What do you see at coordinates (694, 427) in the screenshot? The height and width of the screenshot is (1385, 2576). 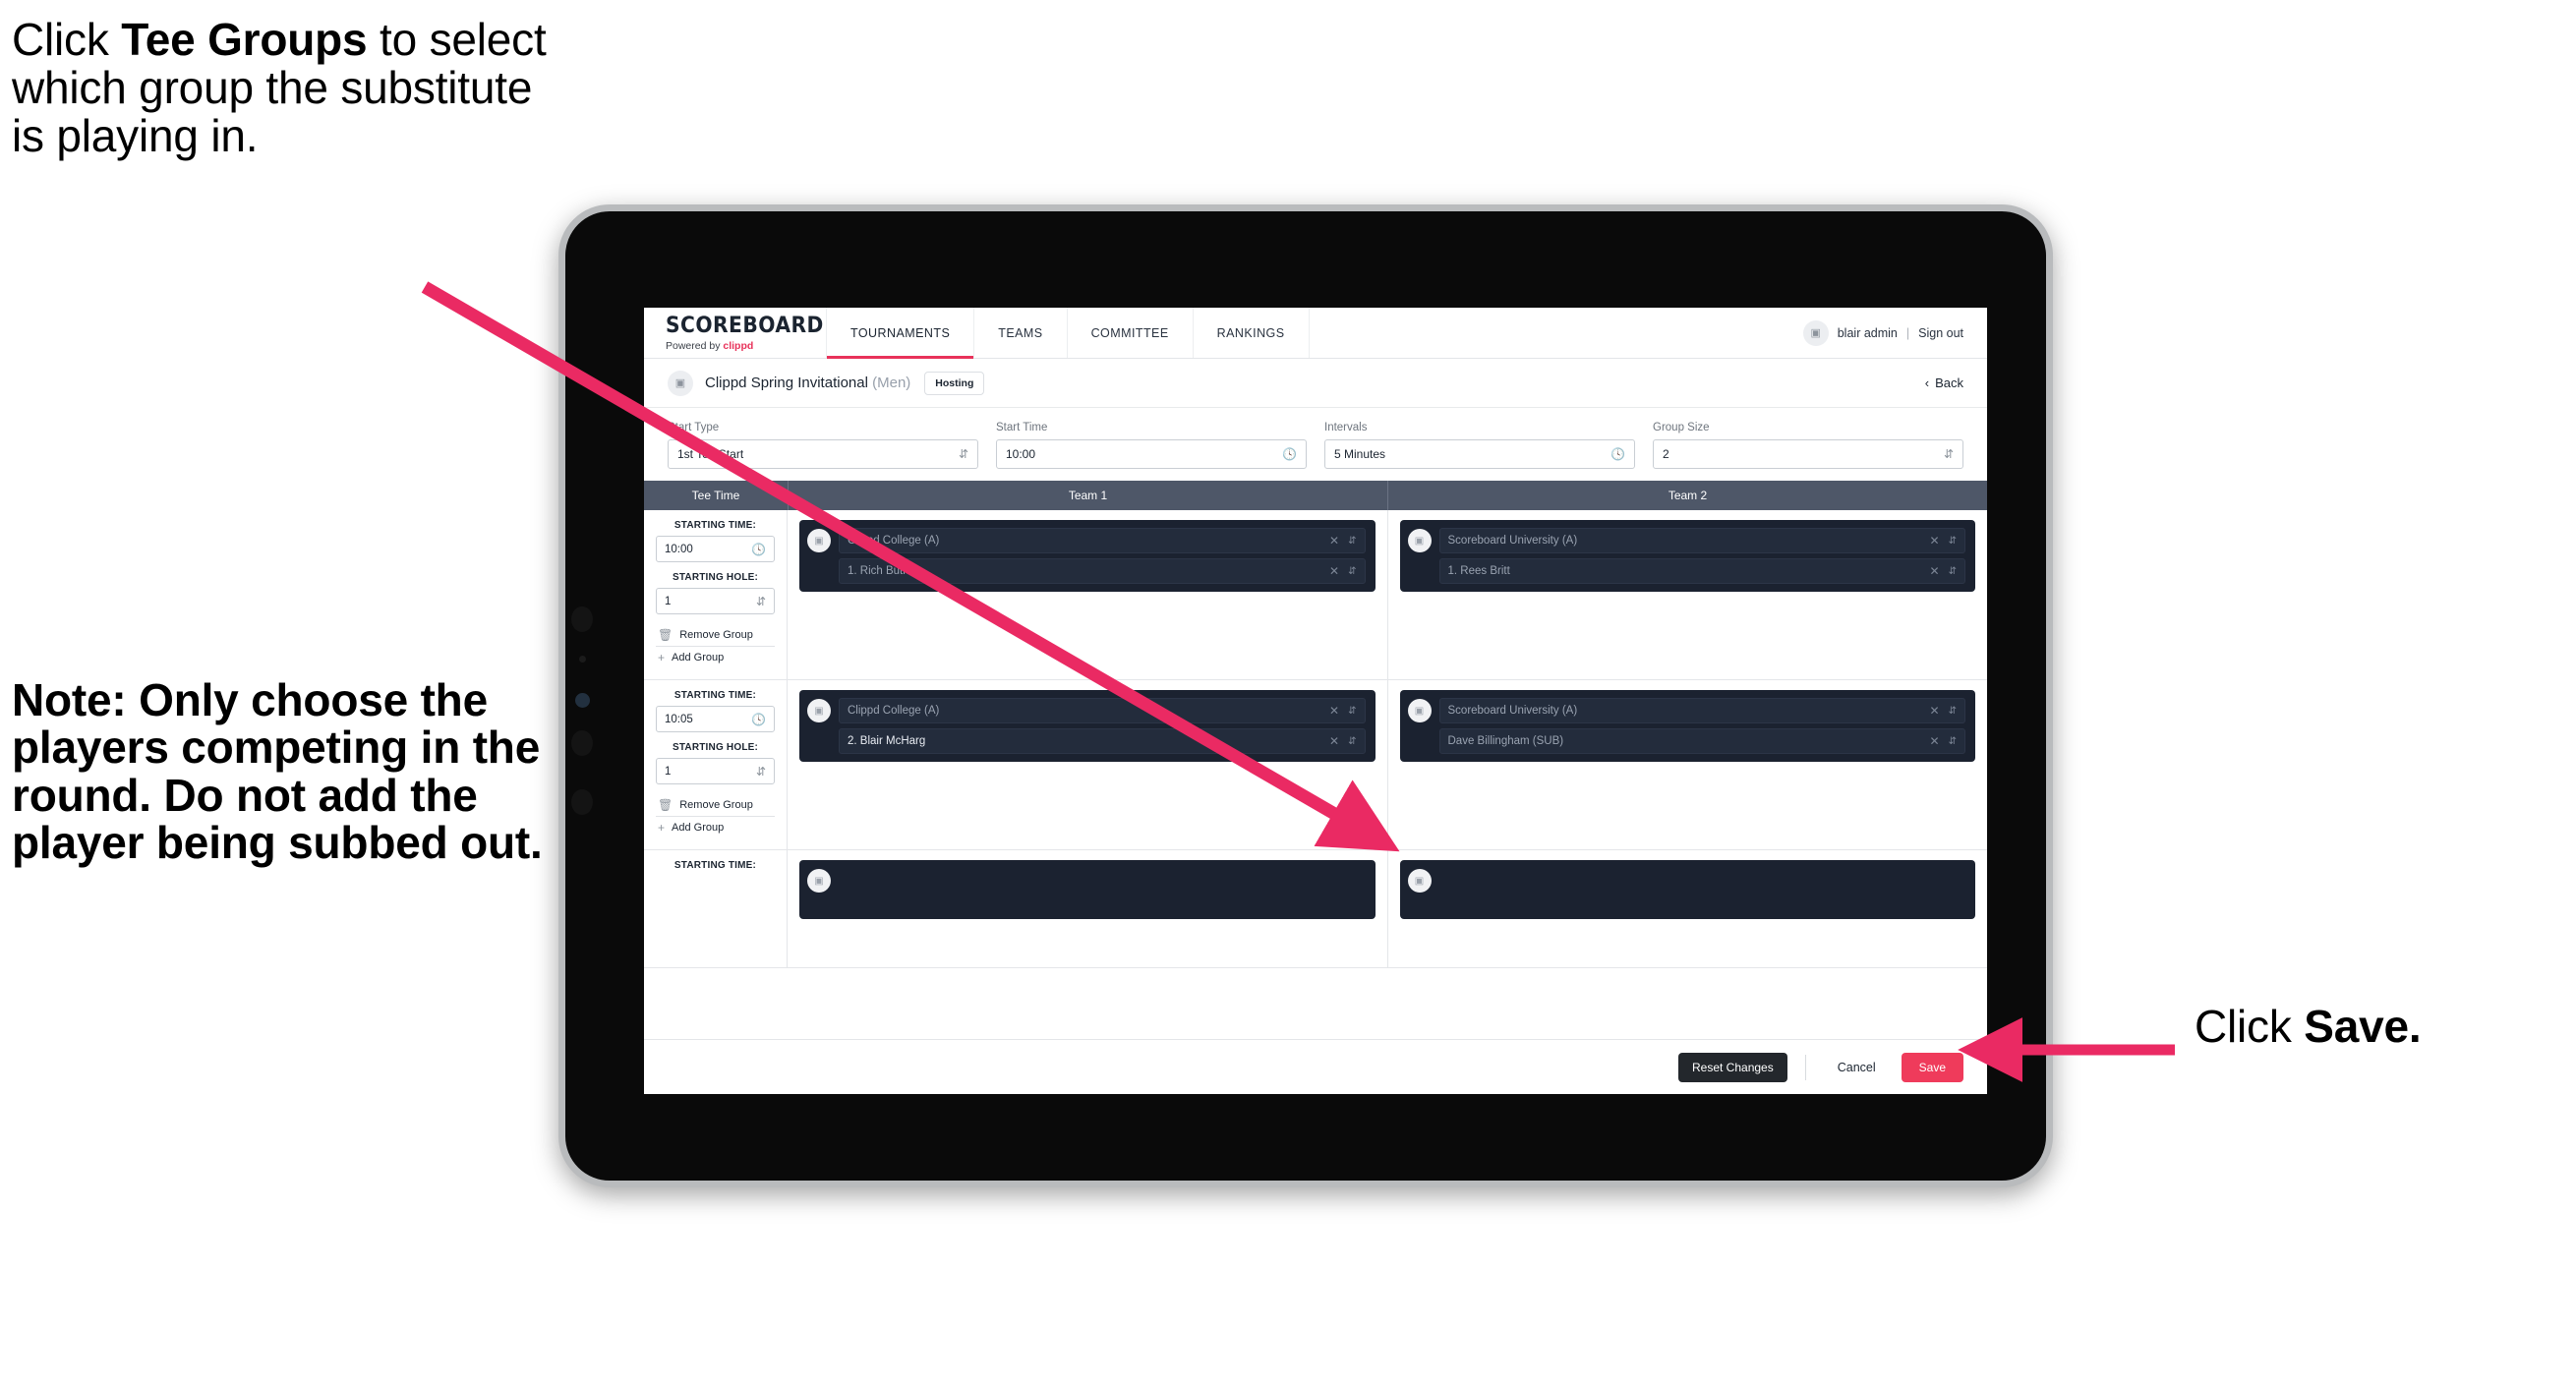 I see `label-start-type: Start Type` at bounding box center [694, 427].